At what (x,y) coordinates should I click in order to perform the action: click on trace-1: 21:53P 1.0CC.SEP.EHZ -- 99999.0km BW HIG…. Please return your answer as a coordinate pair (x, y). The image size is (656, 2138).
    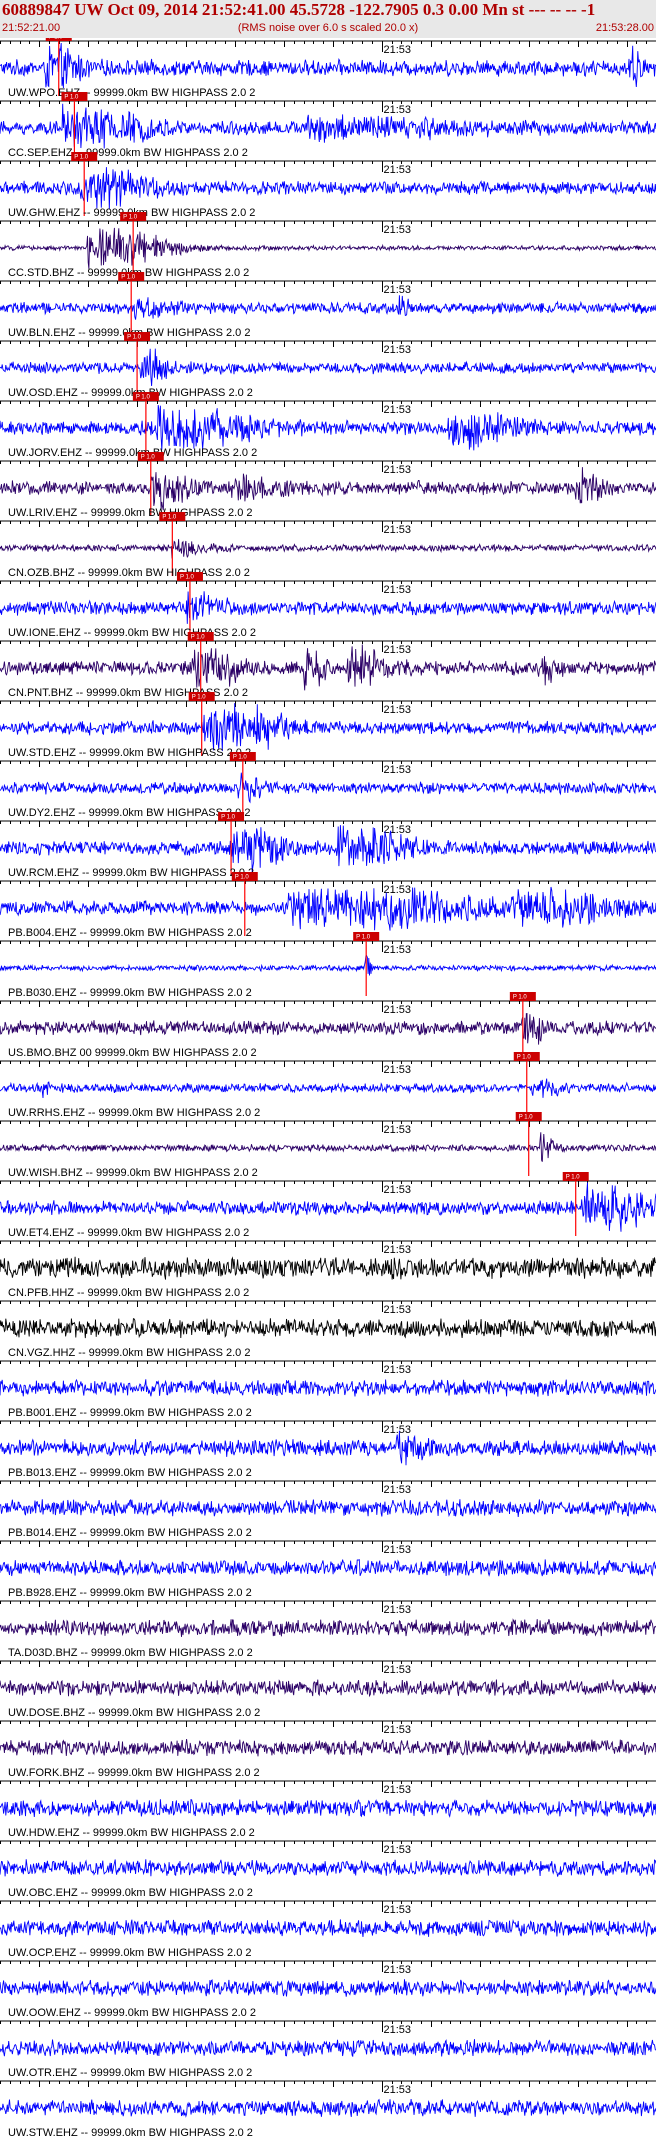
    Looking at the image, I should click on (328, 125).